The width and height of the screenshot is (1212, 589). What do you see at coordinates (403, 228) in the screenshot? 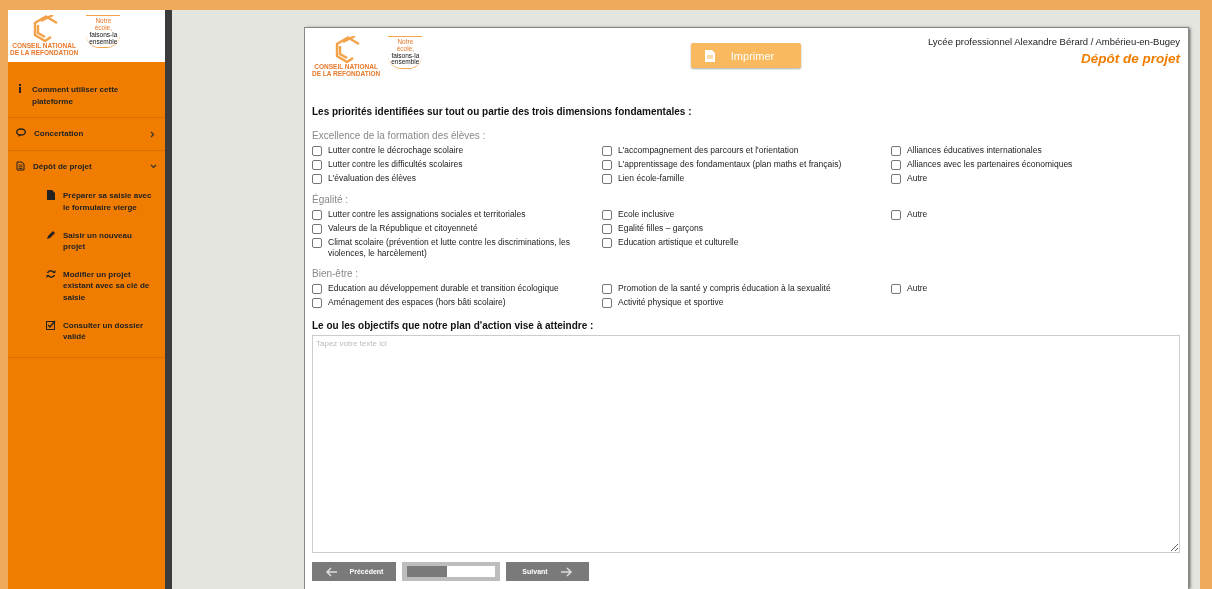
I see `checkbox-label: Valeurs de la République et citoyenneté` at bounding box center [403, 228].